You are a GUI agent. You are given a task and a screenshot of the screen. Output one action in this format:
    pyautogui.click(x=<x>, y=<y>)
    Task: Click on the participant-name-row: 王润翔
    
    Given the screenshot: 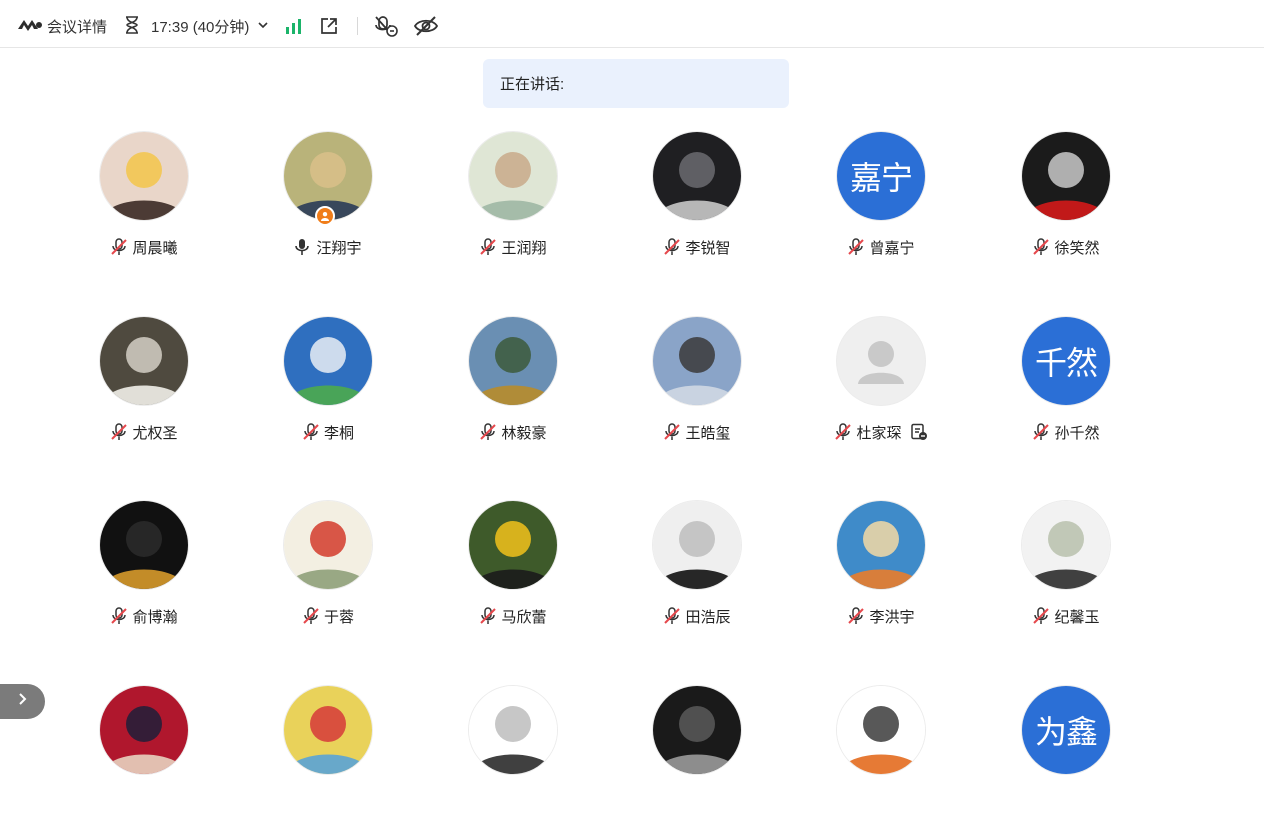 What is the action you would take?
    pyautogui.click(x=513, y=247)
    